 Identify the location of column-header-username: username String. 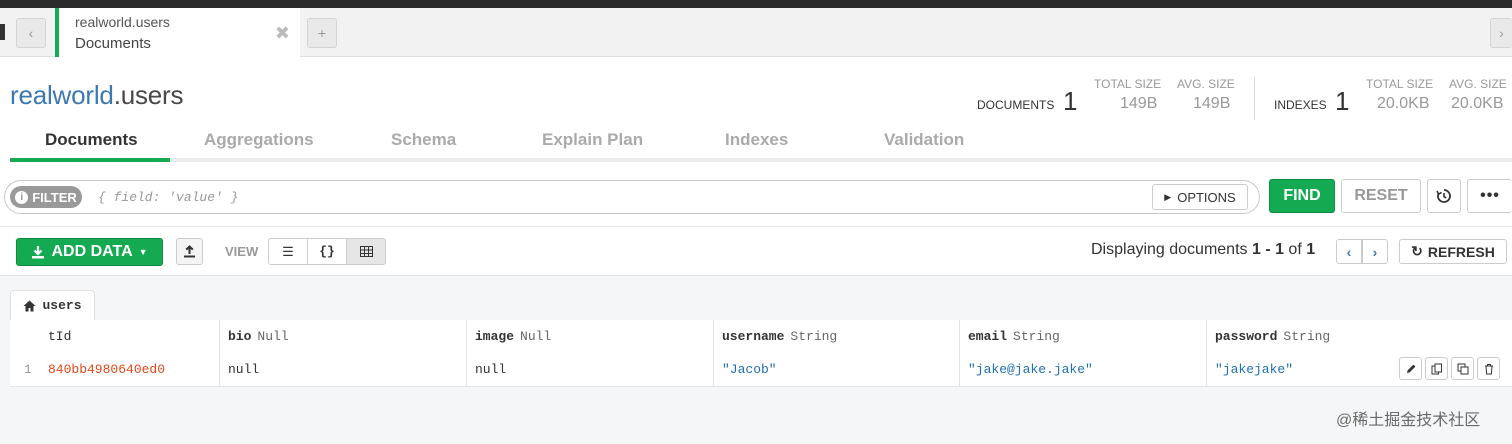
(837, 336).